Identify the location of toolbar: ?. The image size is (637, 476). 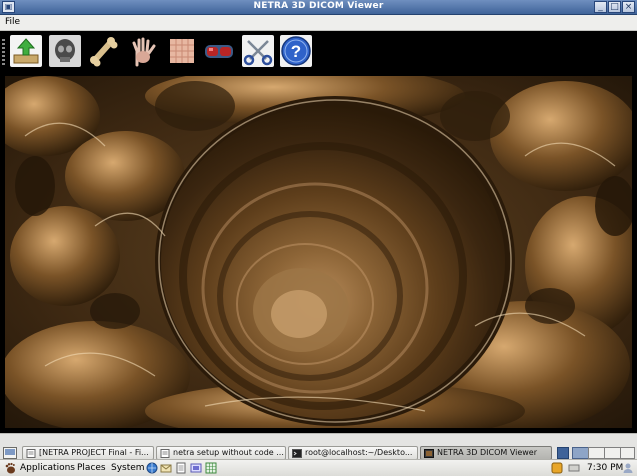
(318, 51).